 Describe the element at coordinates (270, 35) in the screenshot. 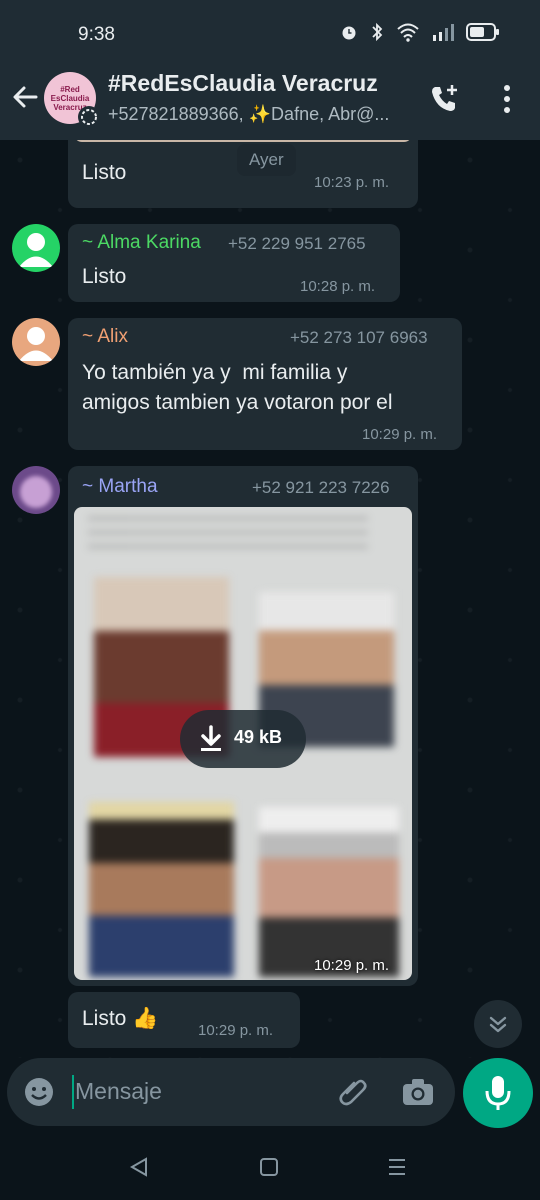

I see `status-bar: 9:38` at that location.